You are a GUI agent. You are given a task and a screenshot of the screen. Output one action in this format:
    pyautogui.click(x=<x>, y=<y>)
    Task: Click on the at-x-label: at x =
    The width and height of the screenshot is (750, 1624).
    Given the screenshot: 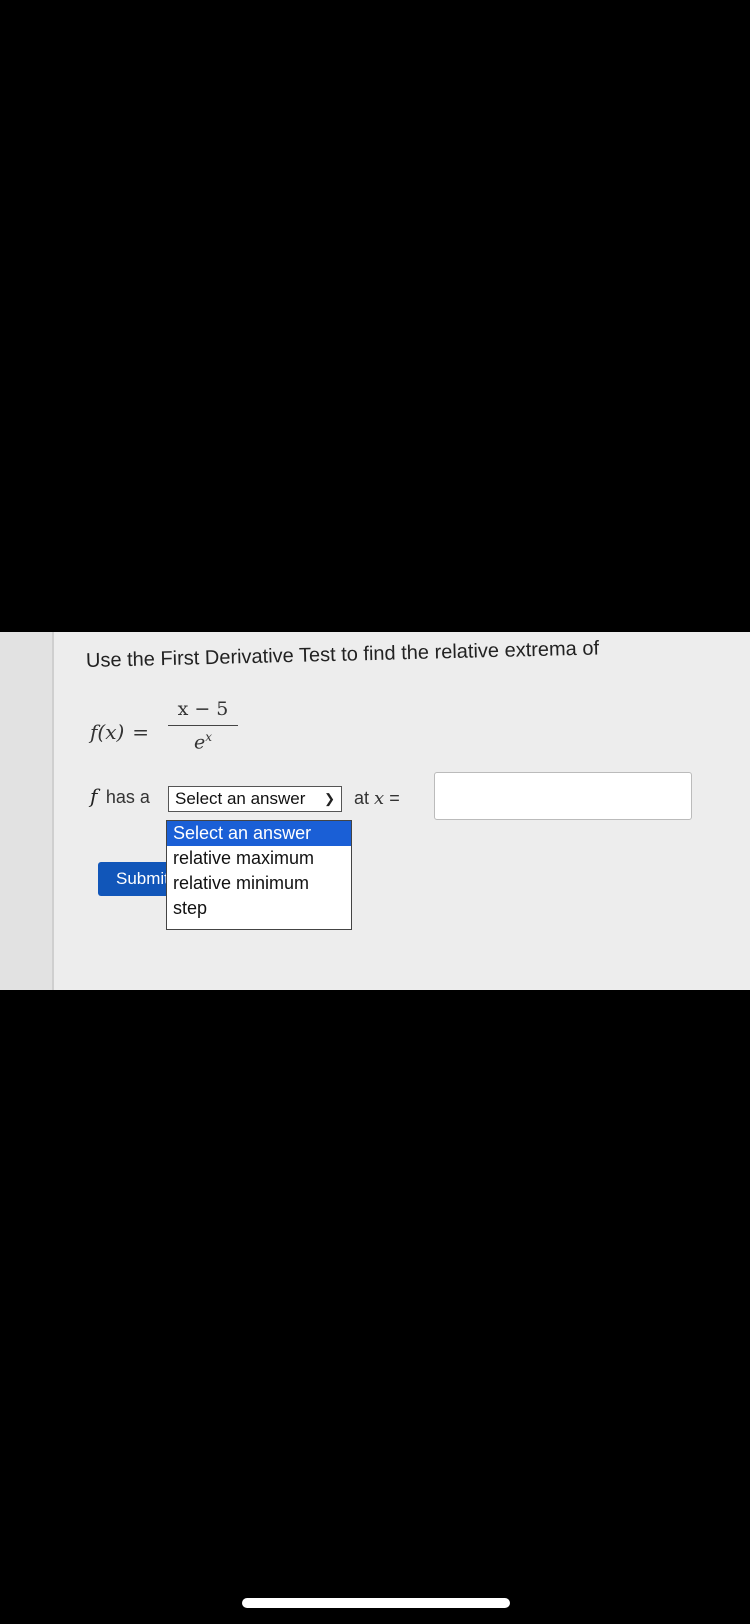 What is the action you would take?
    pyautogui.click(x=377, y=798)
    